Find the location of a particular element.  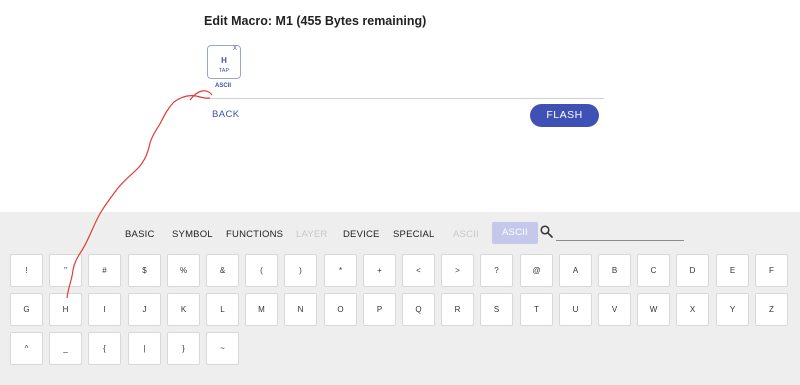

key-l: L is located at coordinates (222, 309).